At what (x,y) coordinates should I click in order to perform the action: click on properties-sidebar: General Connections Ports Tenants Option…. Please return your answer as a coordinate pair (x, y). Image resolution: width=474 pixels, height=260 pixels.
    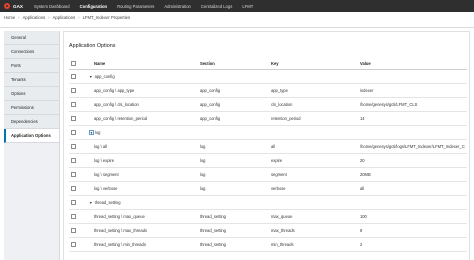
    Looking at the image, I should click on (32, 145).